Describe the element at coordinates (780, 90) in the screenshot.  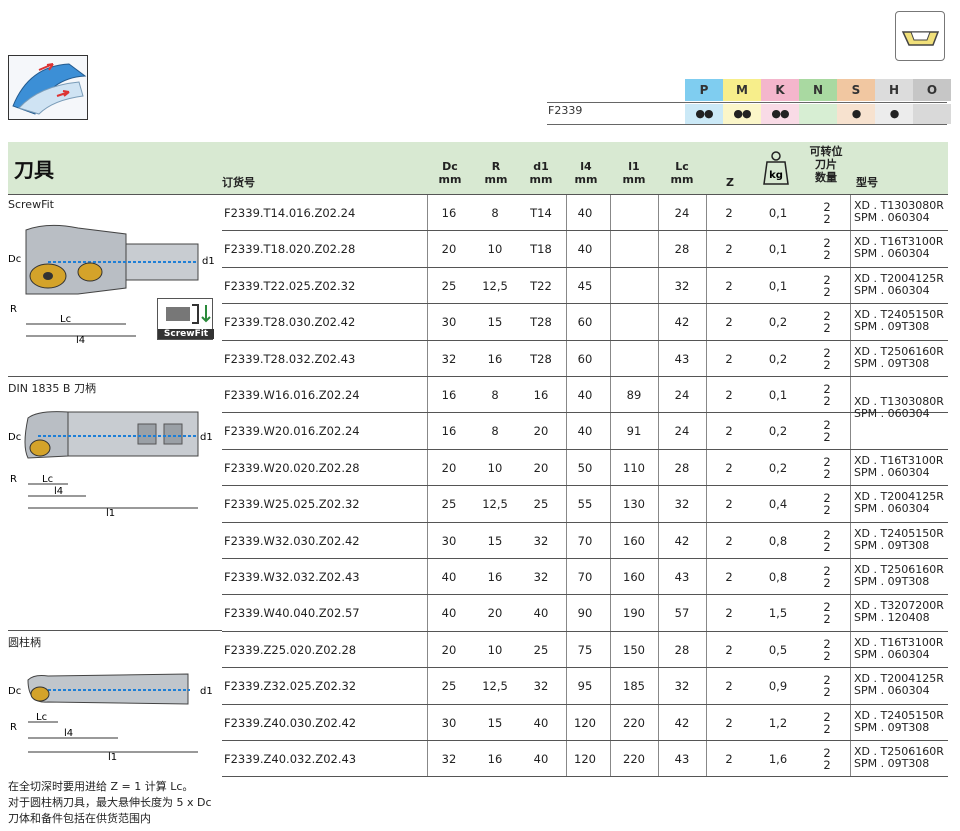
I see `material-cell: K` at that location.